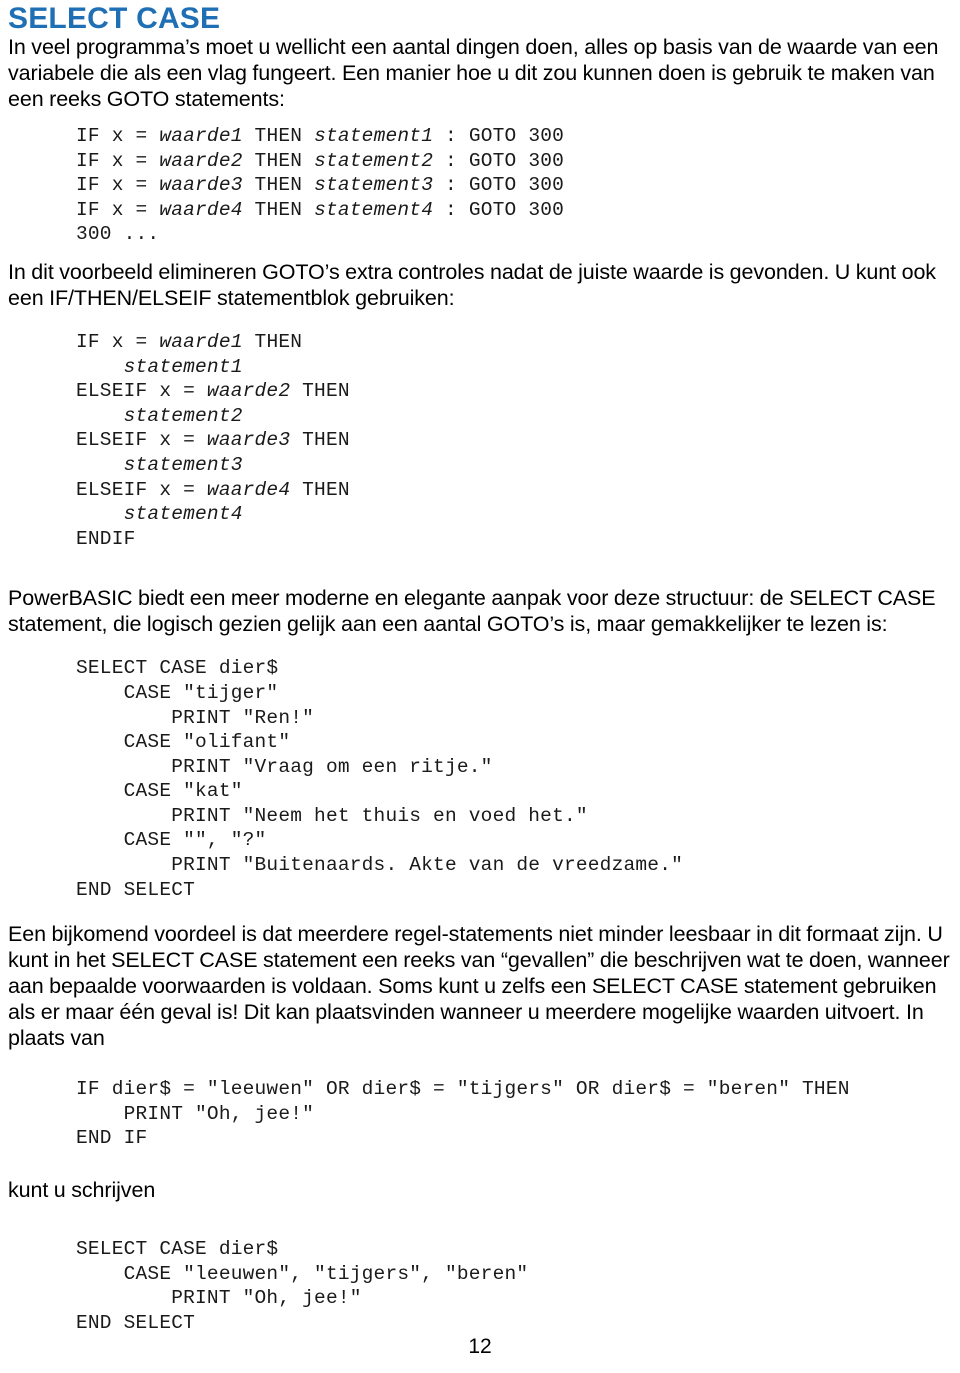 The image size is (960, 1373). Describe the element at coordinates (82, 1190) in the screenshot. I see `paragraph-kunt-u-schrijven: kunt u schrijven` at that location.